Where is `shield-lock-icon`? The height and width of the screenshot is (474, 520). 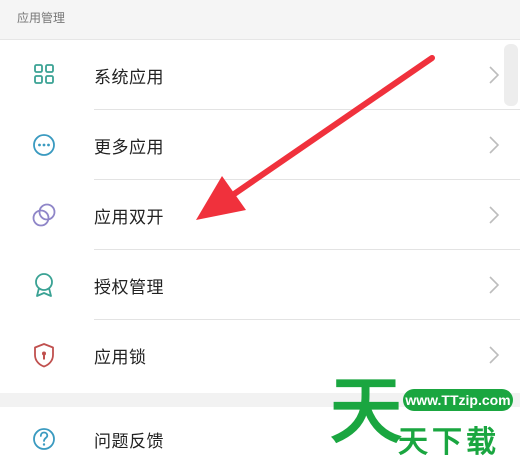
shield-lock-icon is located at coordinates (44, 355).